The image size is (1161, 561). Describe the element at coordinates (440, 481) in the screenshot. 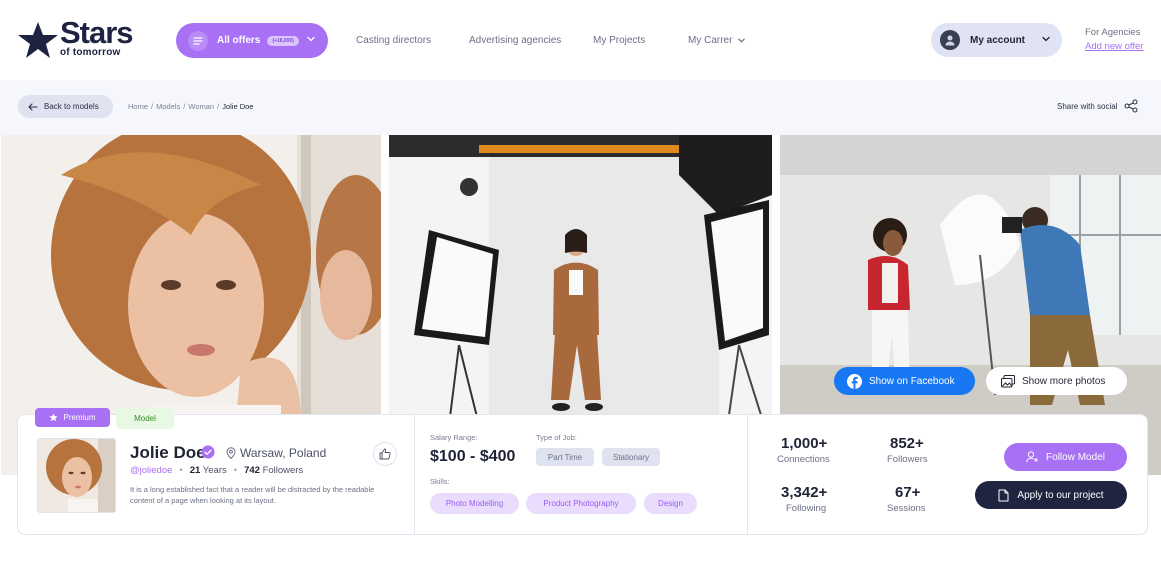

I see `skills-label: Skills:` at that location.